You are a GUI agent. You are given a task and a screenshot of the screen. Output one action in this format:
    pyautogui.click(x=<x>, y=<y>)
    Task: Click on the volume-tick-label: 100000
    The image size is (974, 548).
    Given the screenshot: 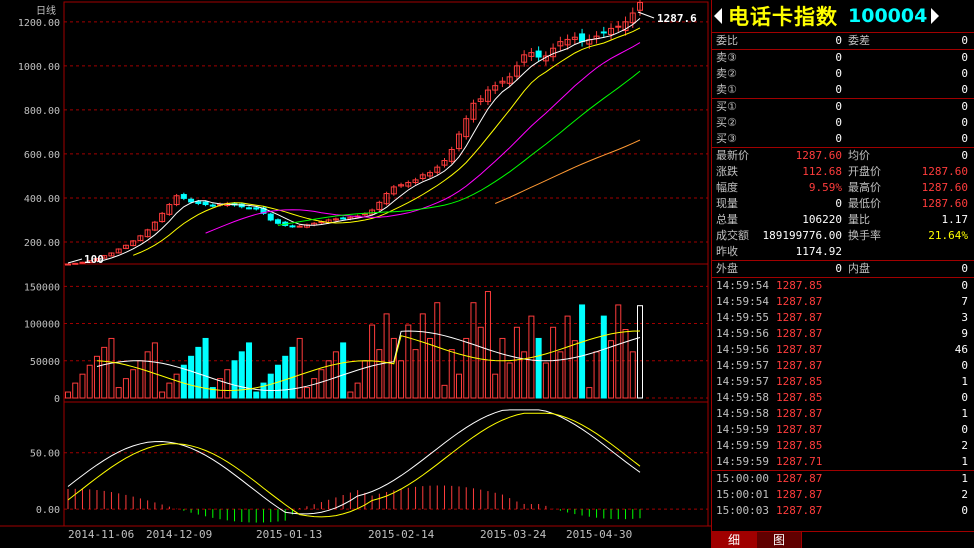 What is the action you would take?
    pyautogui.click(x=42, y=325)
    